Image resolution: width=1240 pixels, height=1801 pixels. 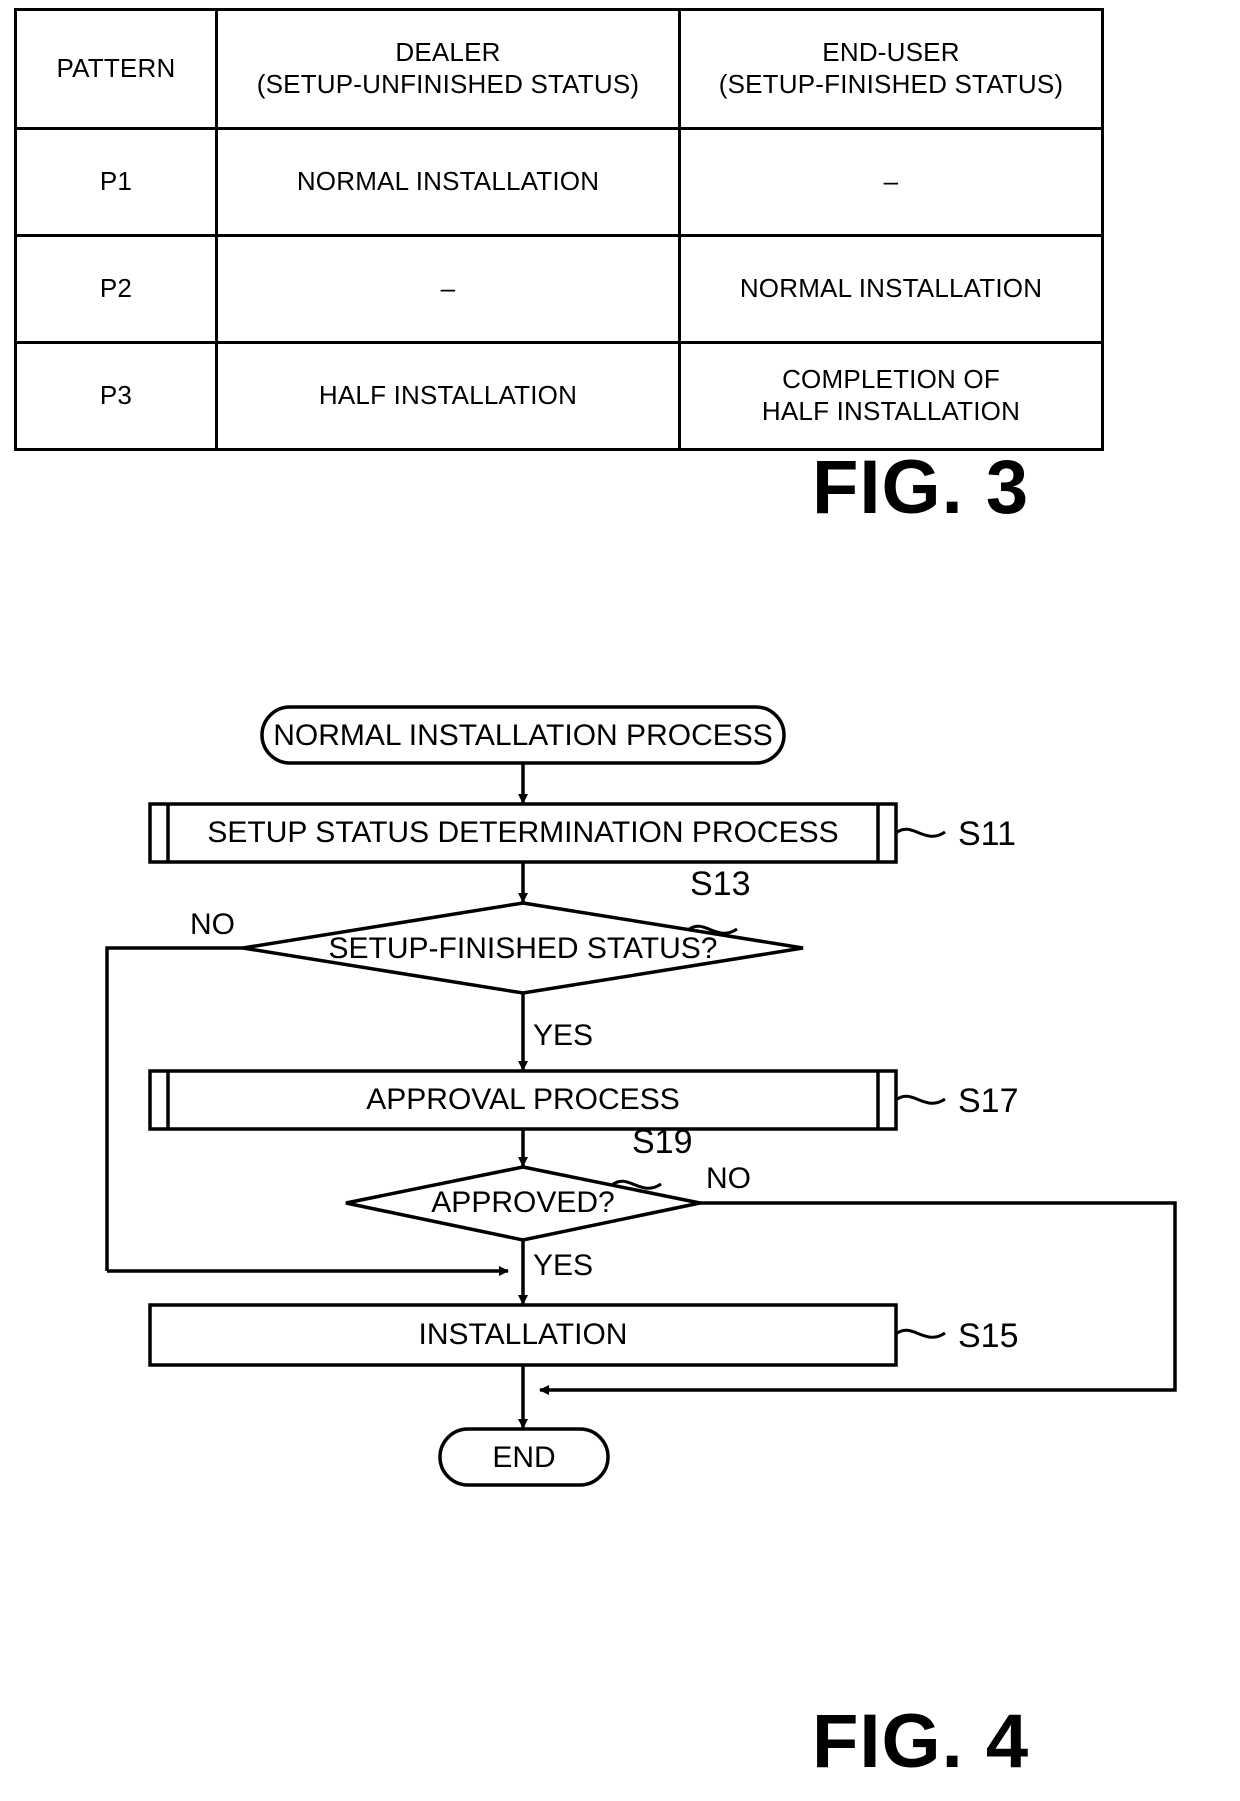 I want to click on enduser-value-line2: HALF INSTALLATION, so click(x=891, y=411).